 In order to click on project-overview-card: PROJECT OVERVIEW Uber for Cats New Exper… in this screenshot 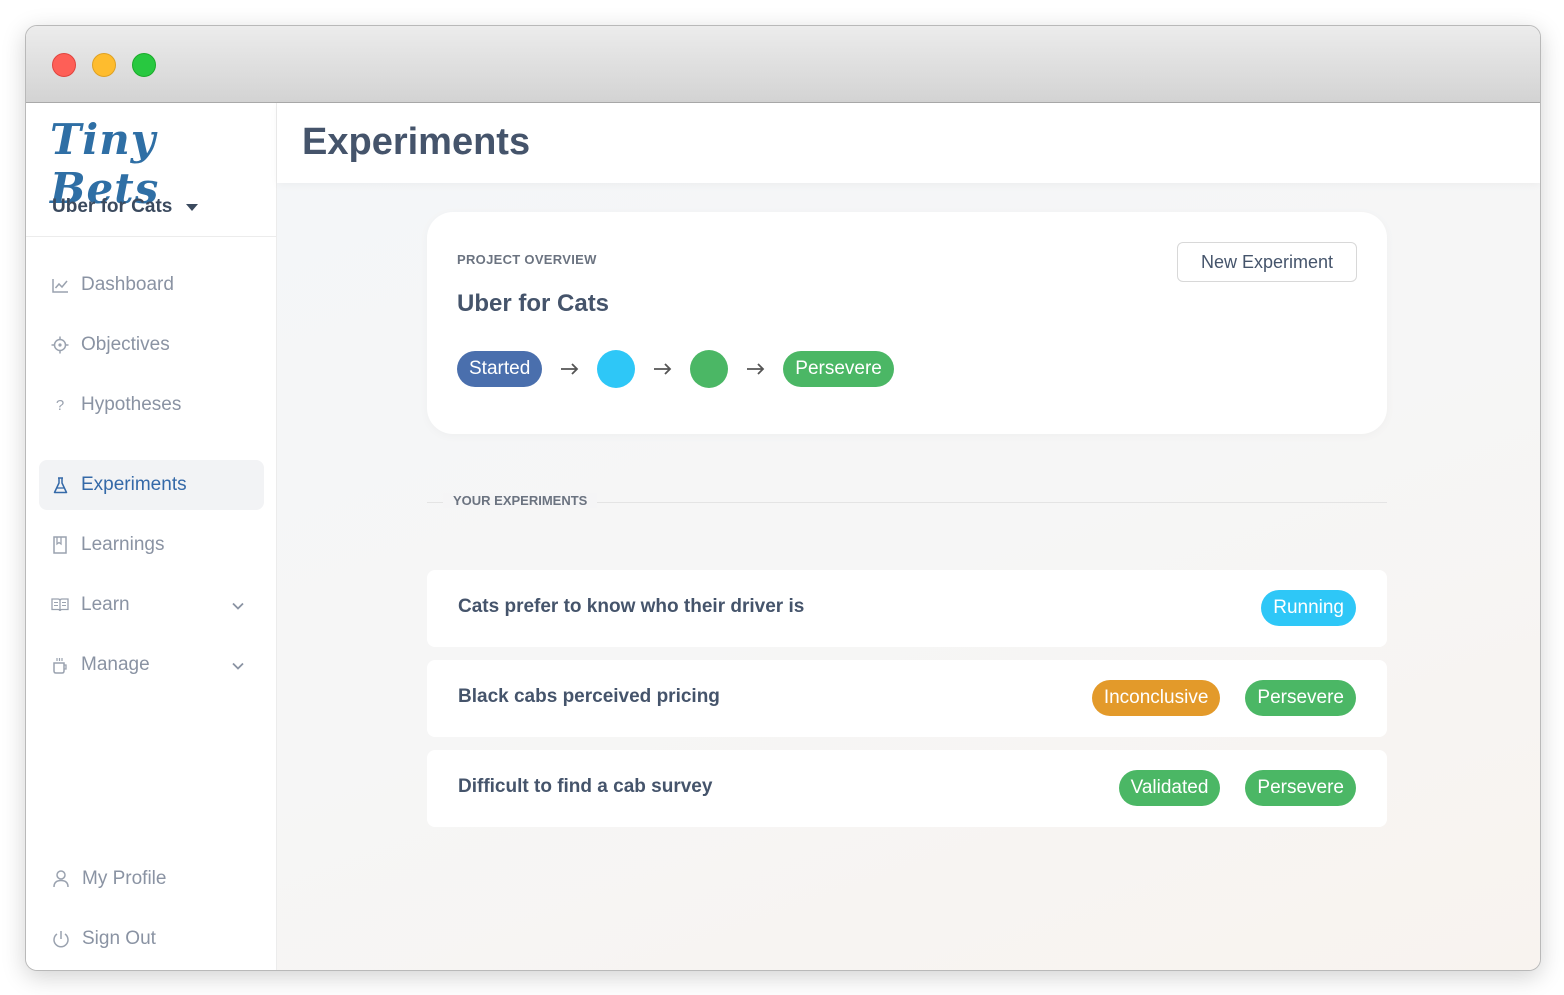, I will do `click(907, 323)`.